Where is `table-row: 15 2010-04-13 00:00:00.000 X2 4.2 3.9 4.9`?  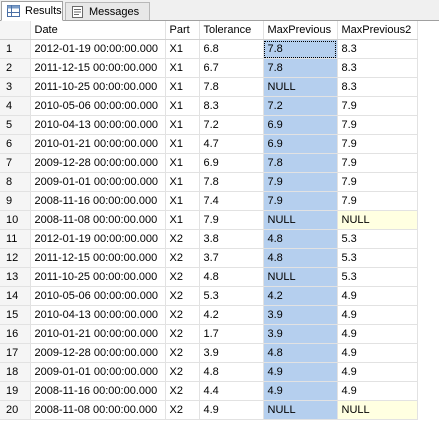 table-row: 15 2010-04-13 00:00:00.000 X2 4.2 3.9 4.9 is located at coordinates (209, 315).